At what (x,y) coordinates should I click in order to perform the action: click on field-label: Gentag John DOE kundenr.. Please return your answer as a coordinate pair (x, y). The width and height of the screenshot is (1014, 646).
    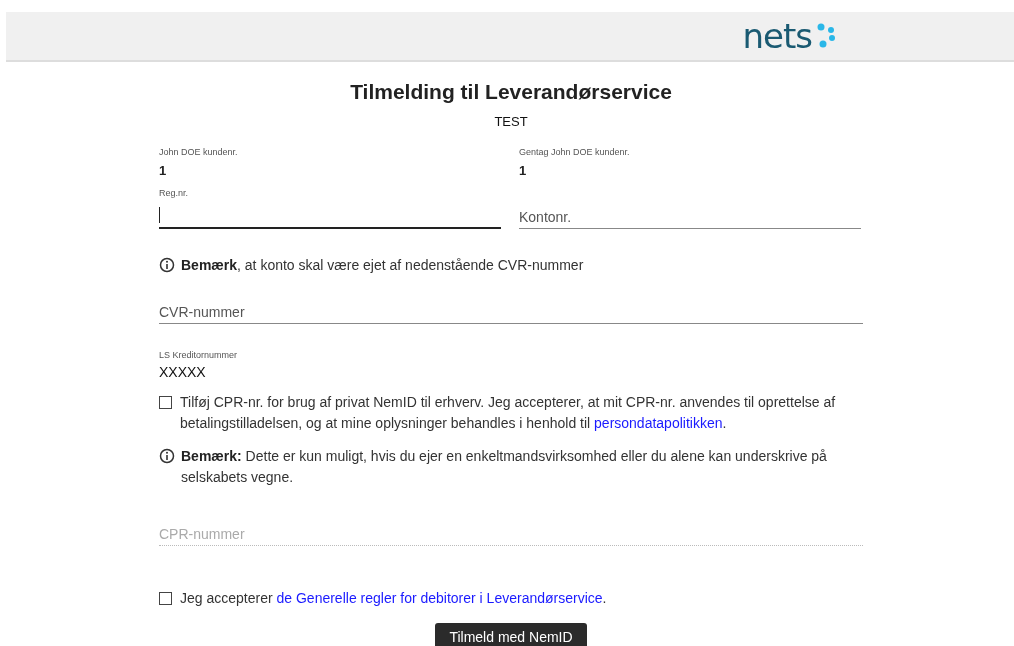
    Looking at the image, I should click on (575, 152).